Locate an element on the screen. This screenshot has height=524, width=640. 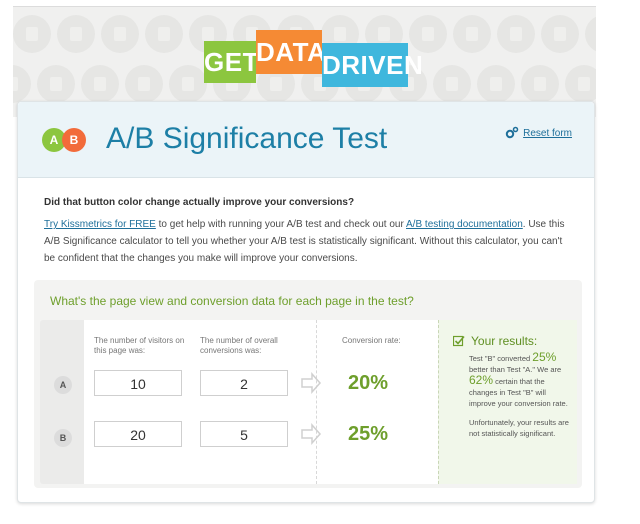
row-label-a: A is located at coordinates (63, 385).